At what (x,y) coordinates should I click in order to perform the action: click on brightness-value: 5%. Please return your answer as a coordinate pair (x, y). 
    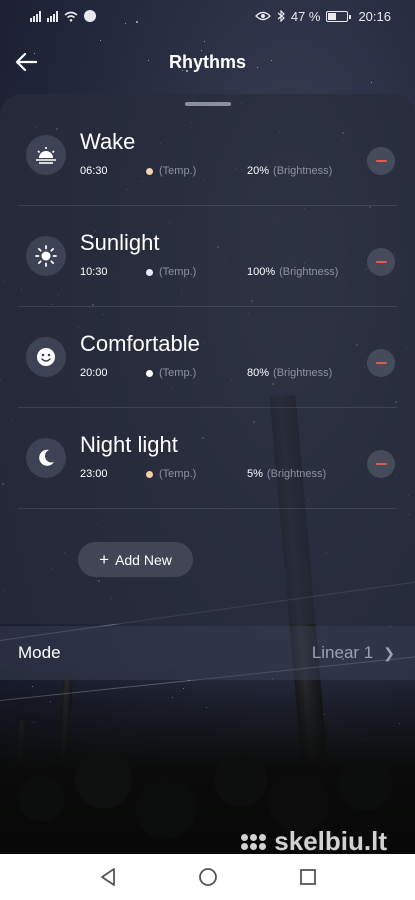
    Looking at the image, I should click on (255, 474).